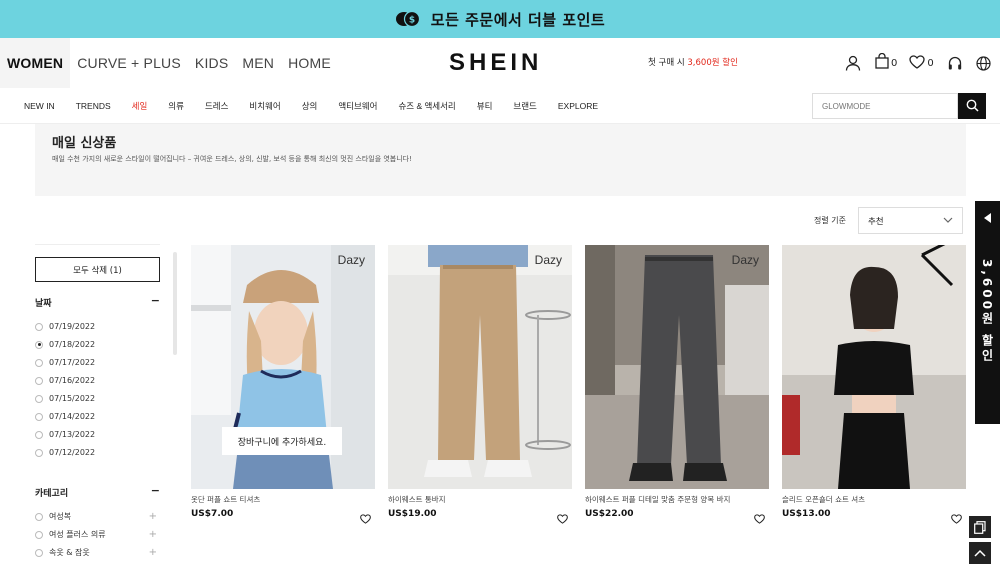 This screenshot has width=1000, height=565. What do you see at coordinates (853, 63) in the screenshot?
I see `user-icon` at bounding box center [853, 63].